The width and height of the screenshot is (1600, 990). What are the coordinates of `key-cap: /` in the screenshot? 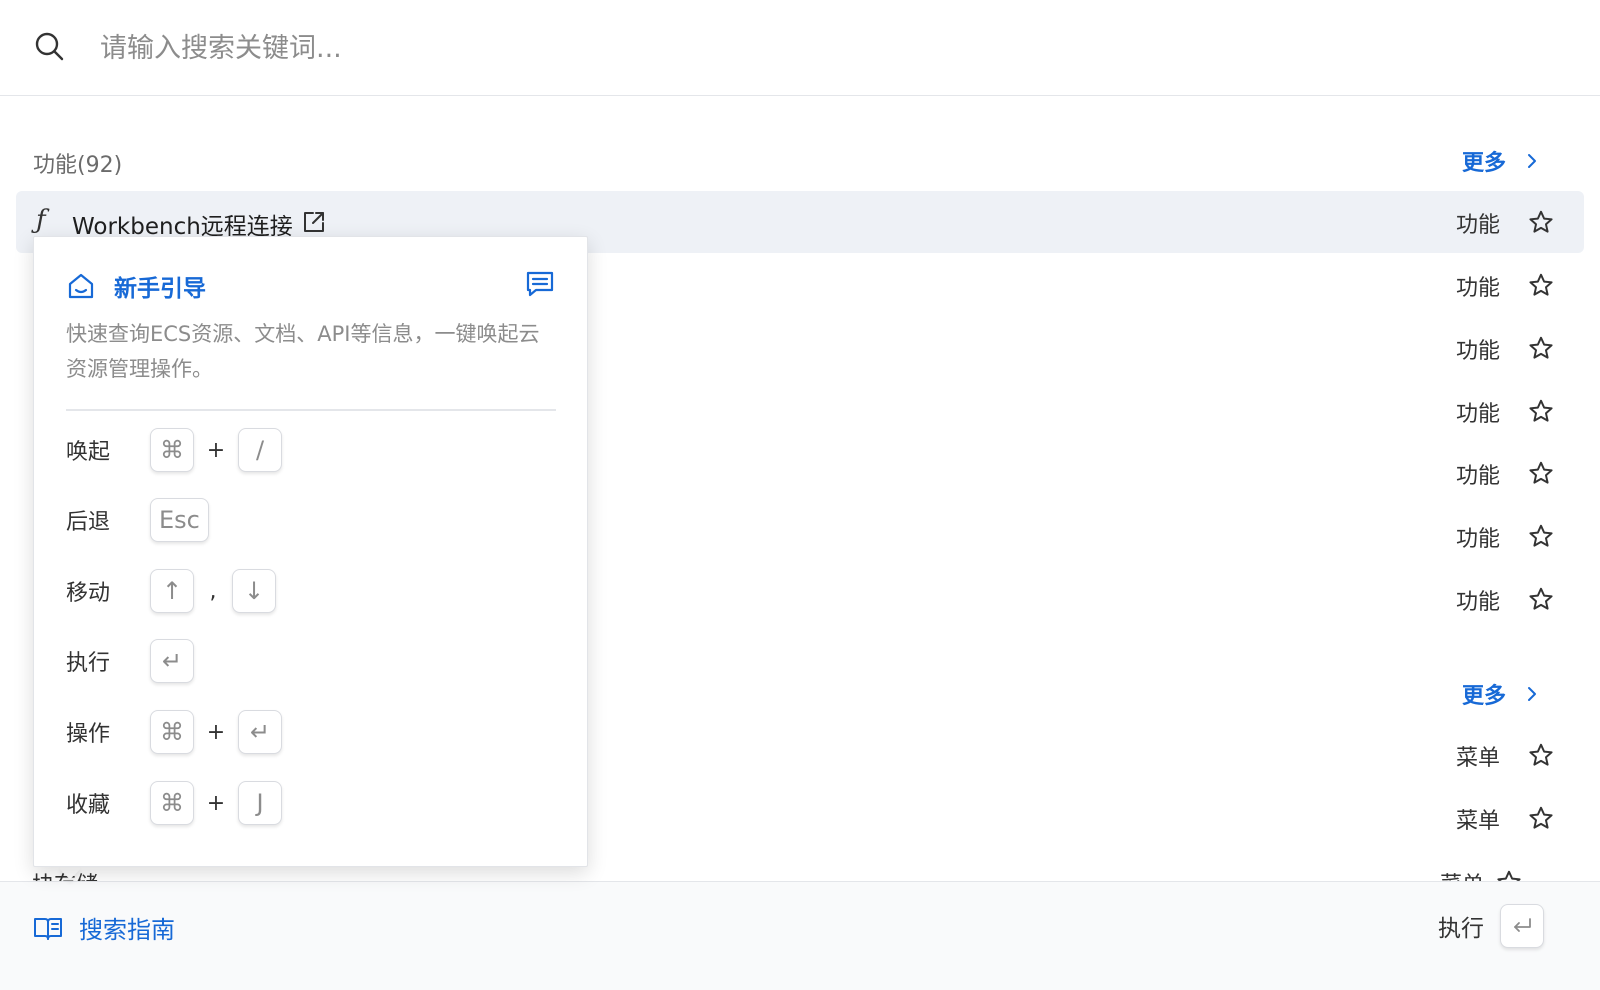 It's located at (260, 450).